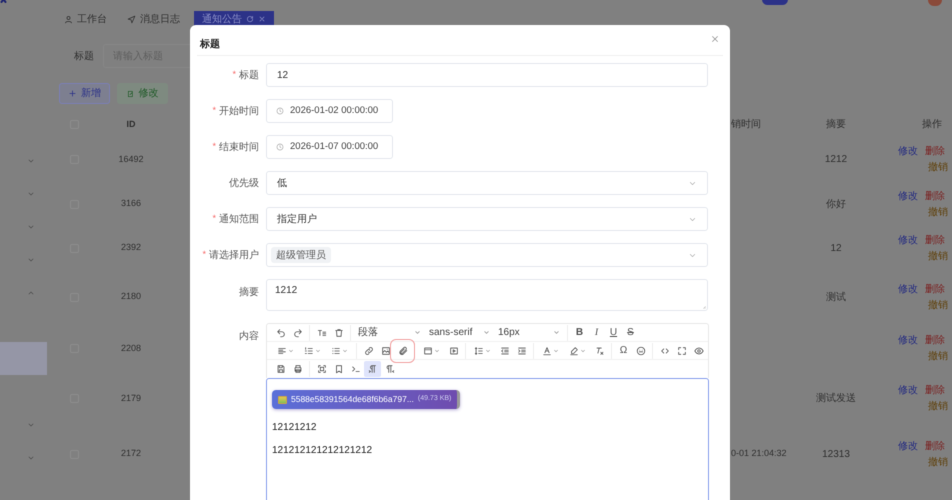  I want to click on date-time-field: 2026-01-02 00:00:00, so click(329, 111).